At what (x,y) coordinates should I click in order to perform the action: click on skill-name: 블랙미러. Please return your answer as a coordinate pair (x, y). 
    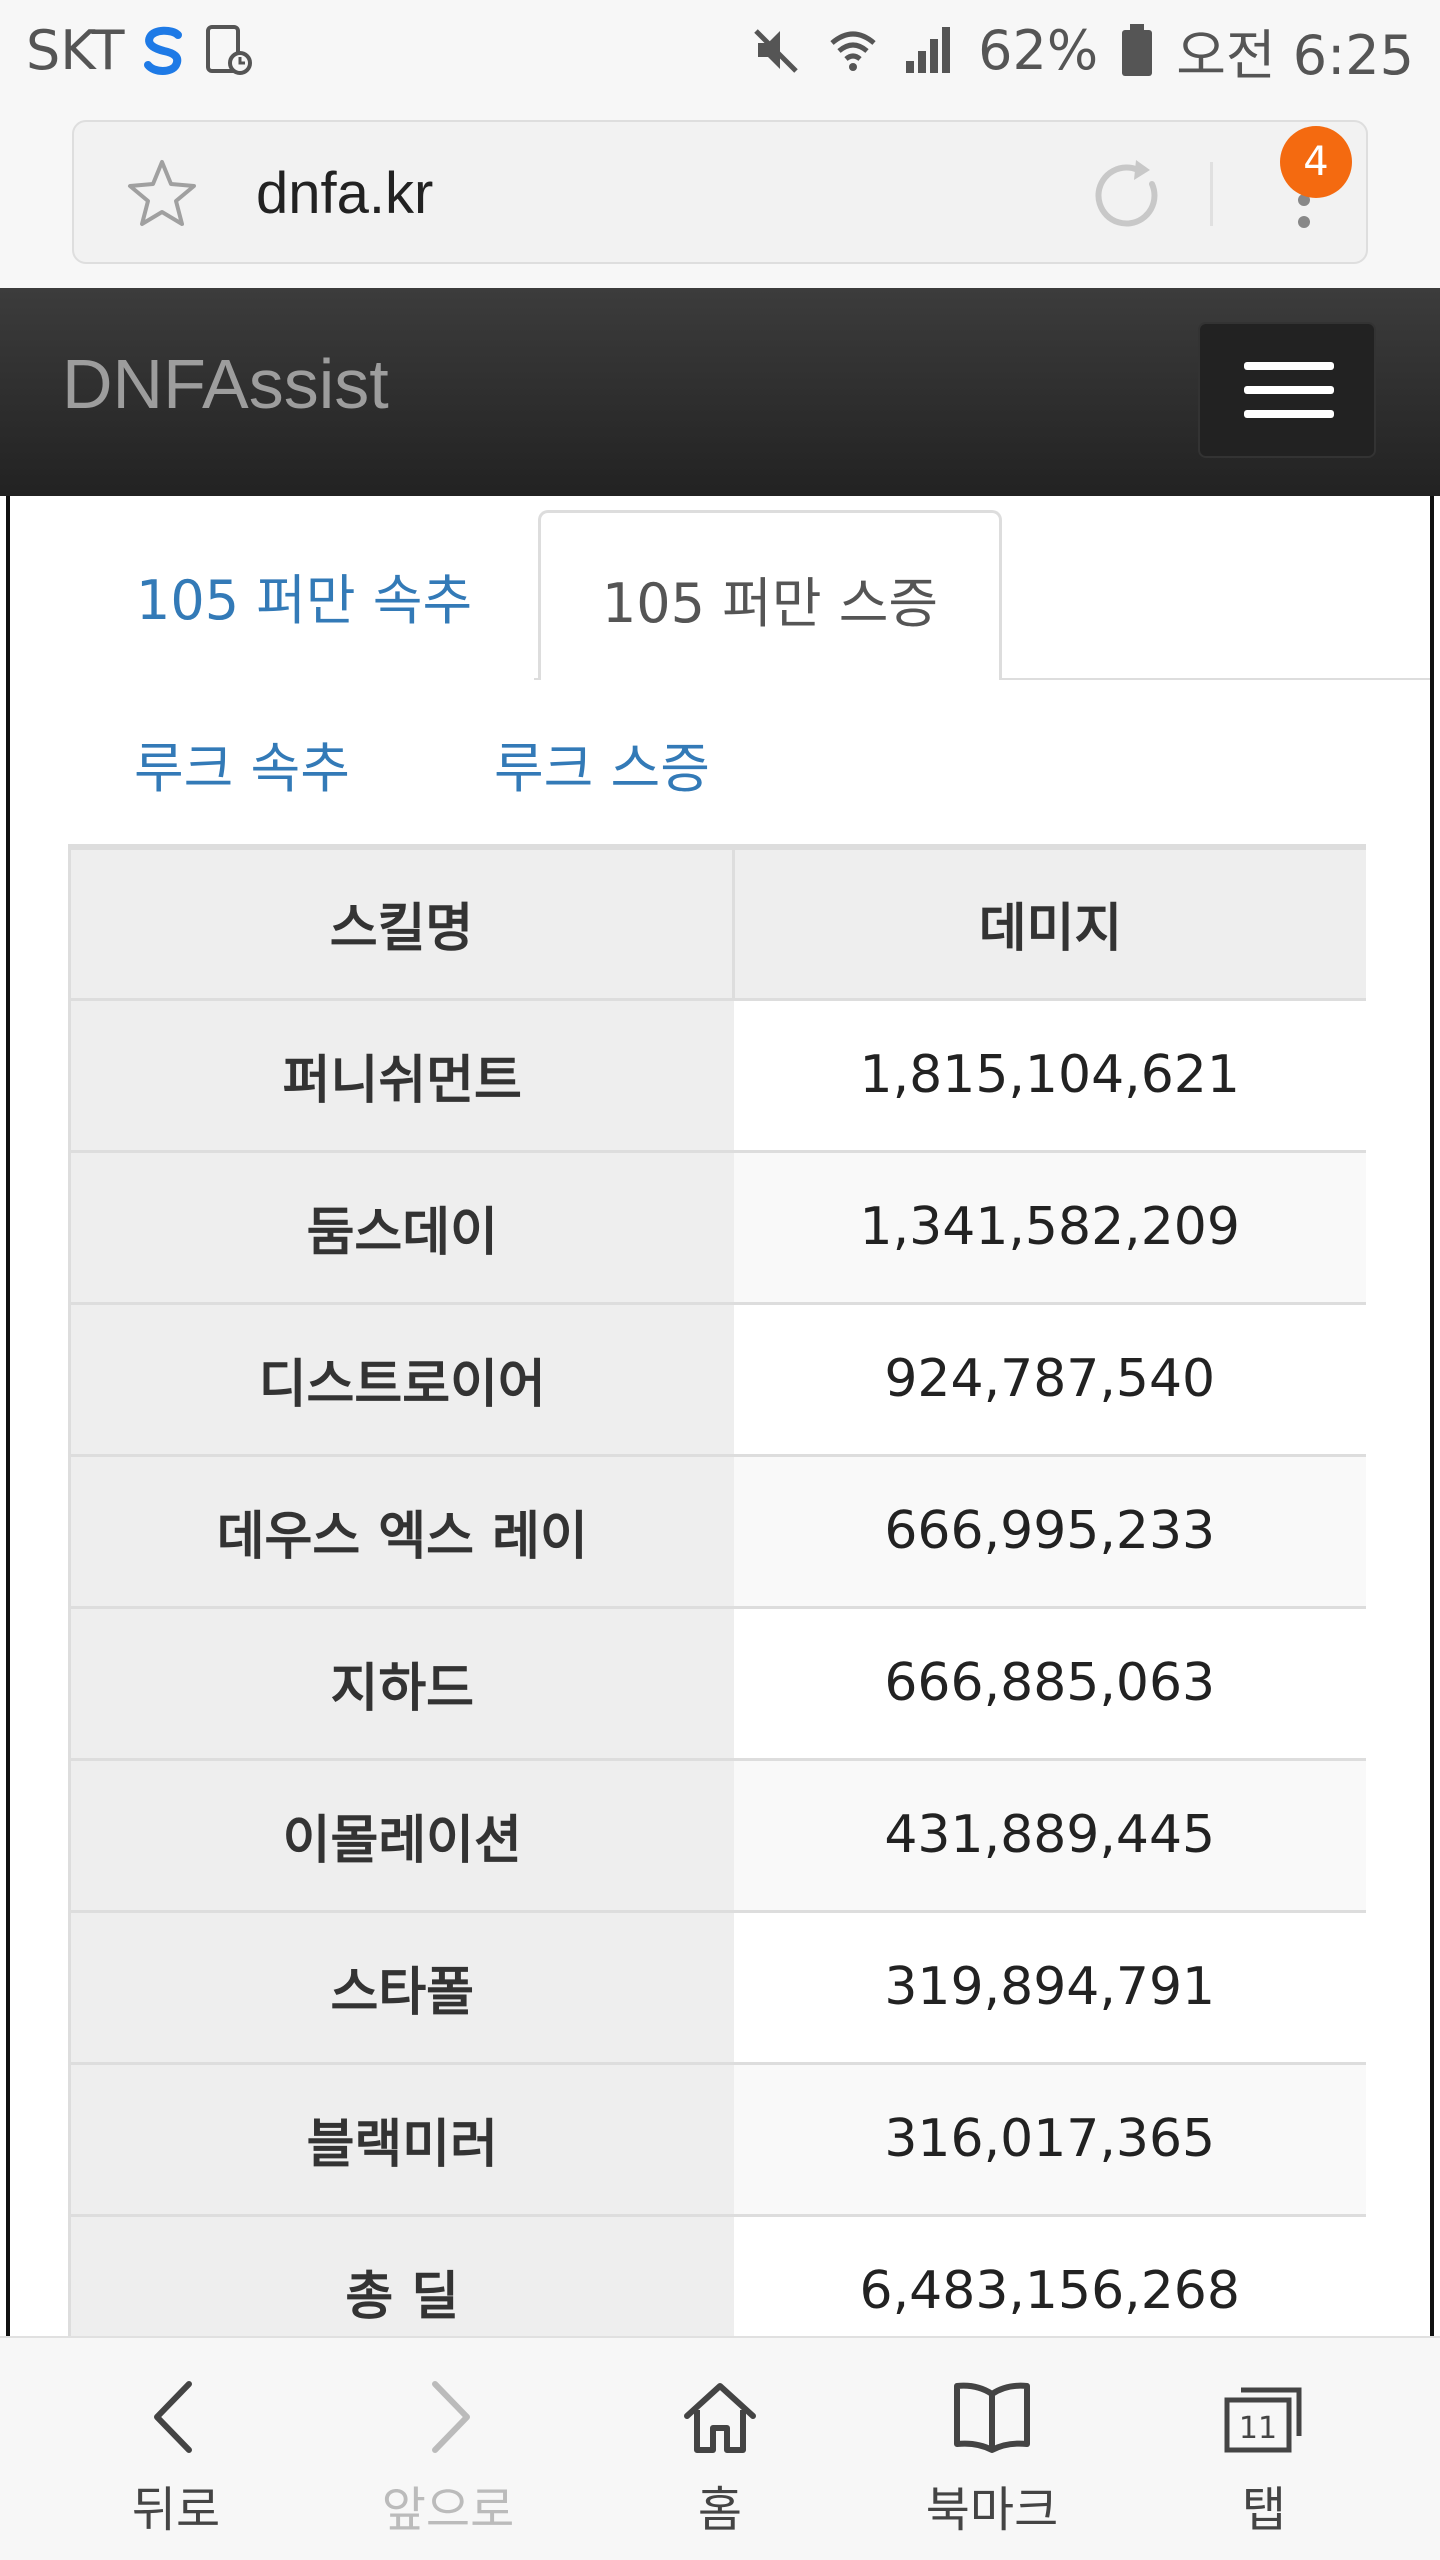
    Looking at the image, I should click on (401, 2140).